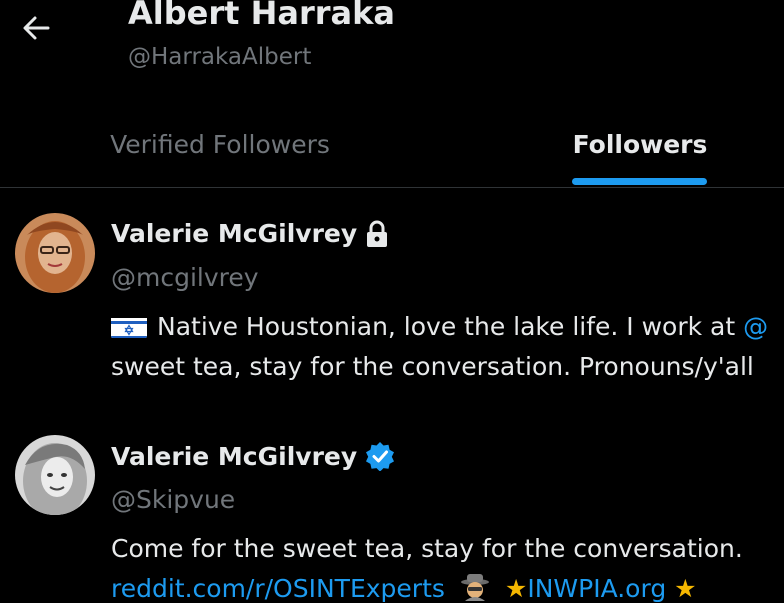 This screenshot has width=784, height=603. I want to click on bio-link-reddit: reddit.com/r/OSINTExperts, so click(278, 588).